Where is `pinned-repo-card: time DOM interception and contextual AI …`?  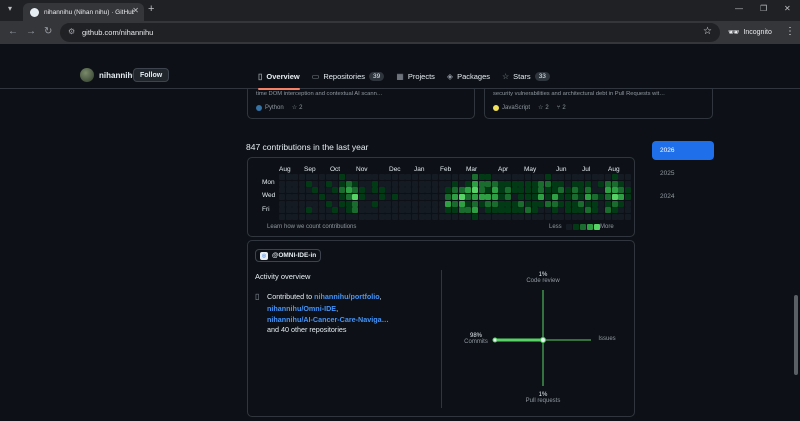
pinned-repo-card: time DOM interception and contextual AI … is located at coordinates (361, 102).